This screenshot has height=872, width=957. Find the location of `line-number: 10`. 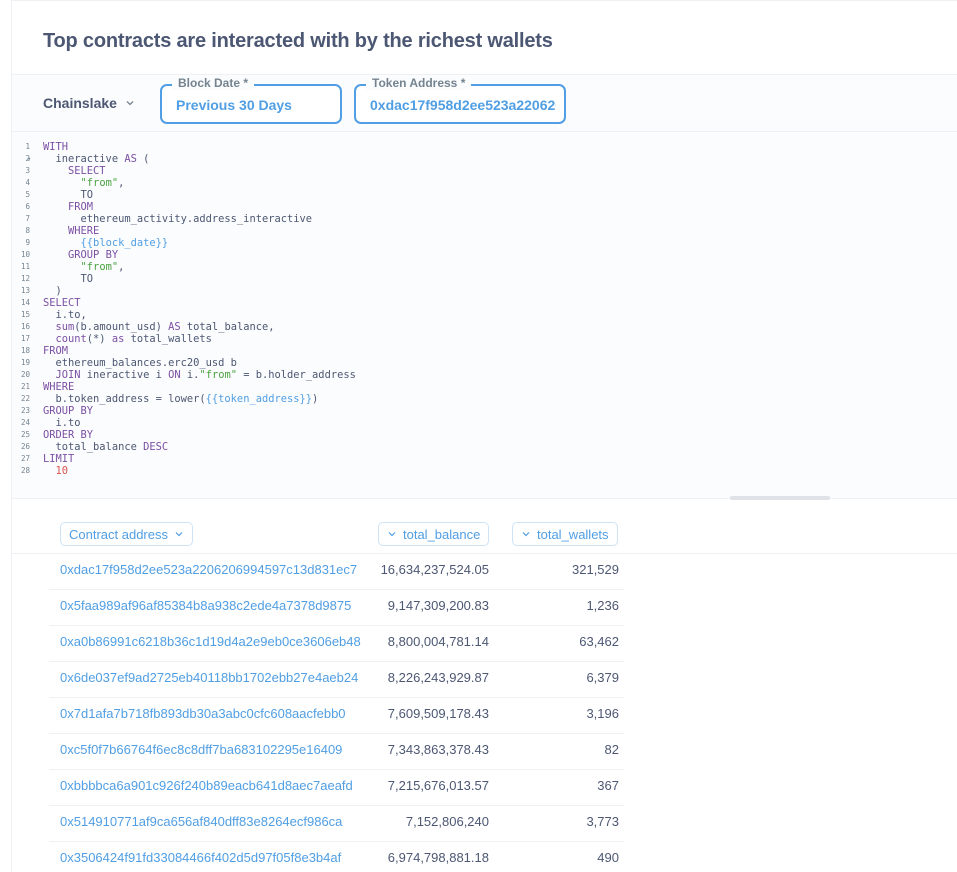

line-number: 10 is located at coordinates (25, 254).